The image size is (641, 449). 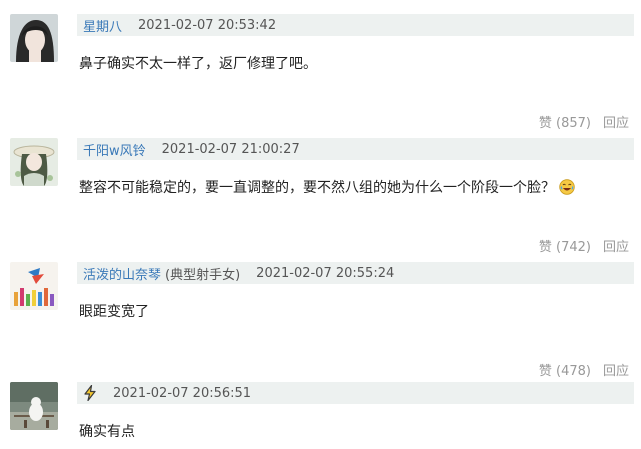 I want to click on comment-header: 2021-02-07 20:56:51, so click(x=355, y=393).